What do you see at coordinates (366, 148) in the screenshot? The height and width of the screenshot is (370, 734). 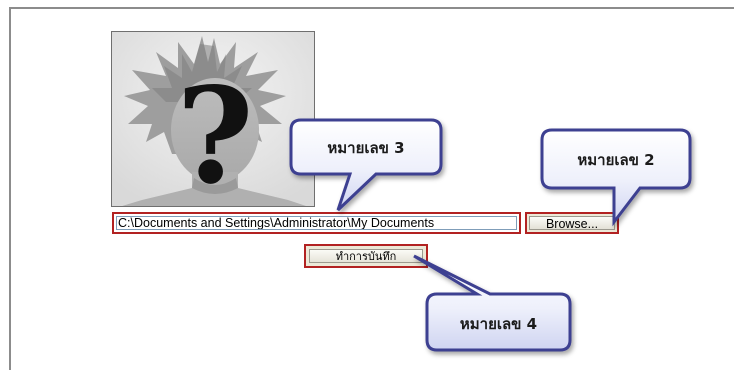 I see `callout-3-label: หมายเลข 3` at bounding box center [366, 148].